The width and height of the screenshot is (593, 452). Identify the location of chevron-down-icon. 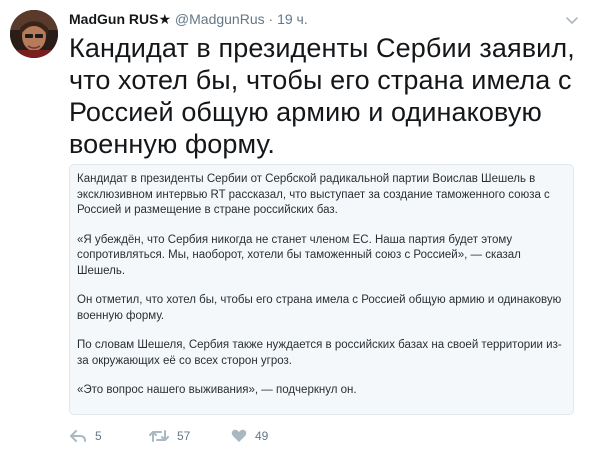
(572, 20).